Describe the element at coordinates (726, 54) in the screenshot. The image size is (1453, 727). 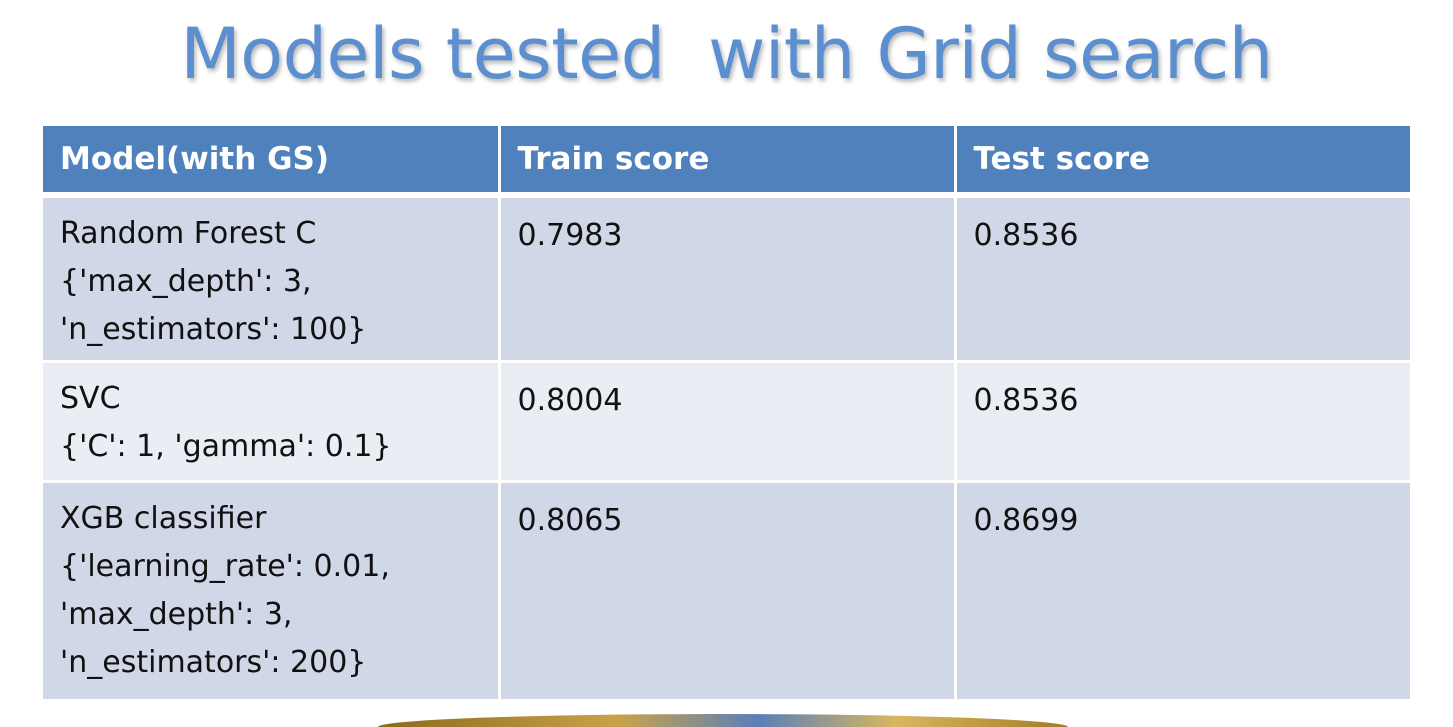
I see `slide-title: Models tested with Grid search` at that location.